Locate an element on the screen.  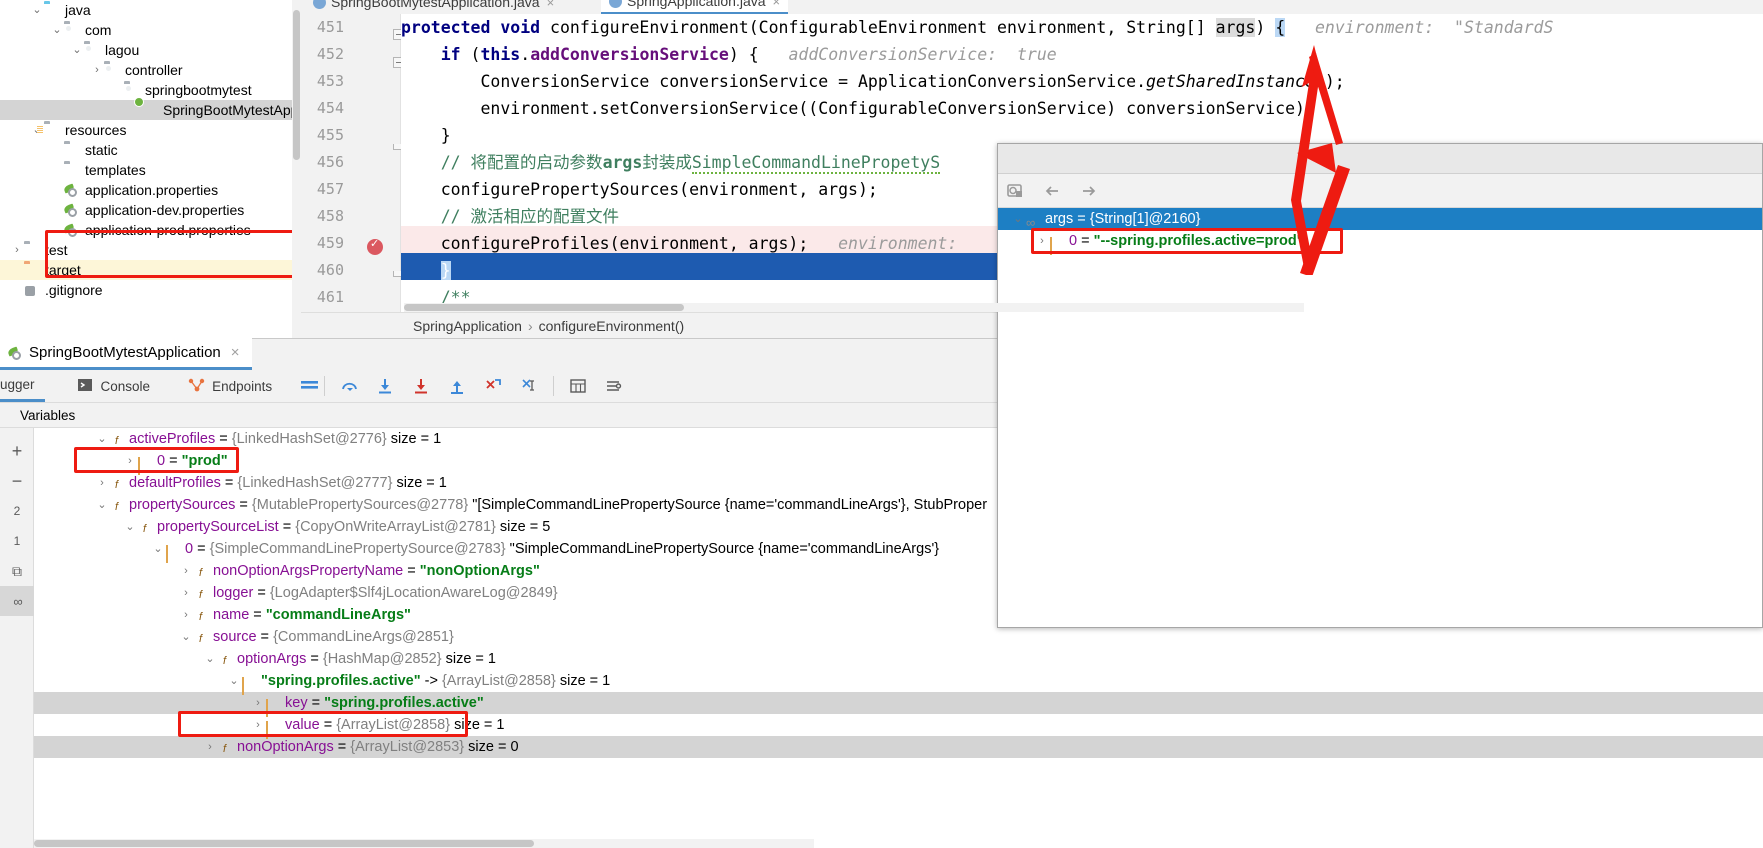
variable-row: › key = "spring.profiles.active" is located at coordinates (898, 704).